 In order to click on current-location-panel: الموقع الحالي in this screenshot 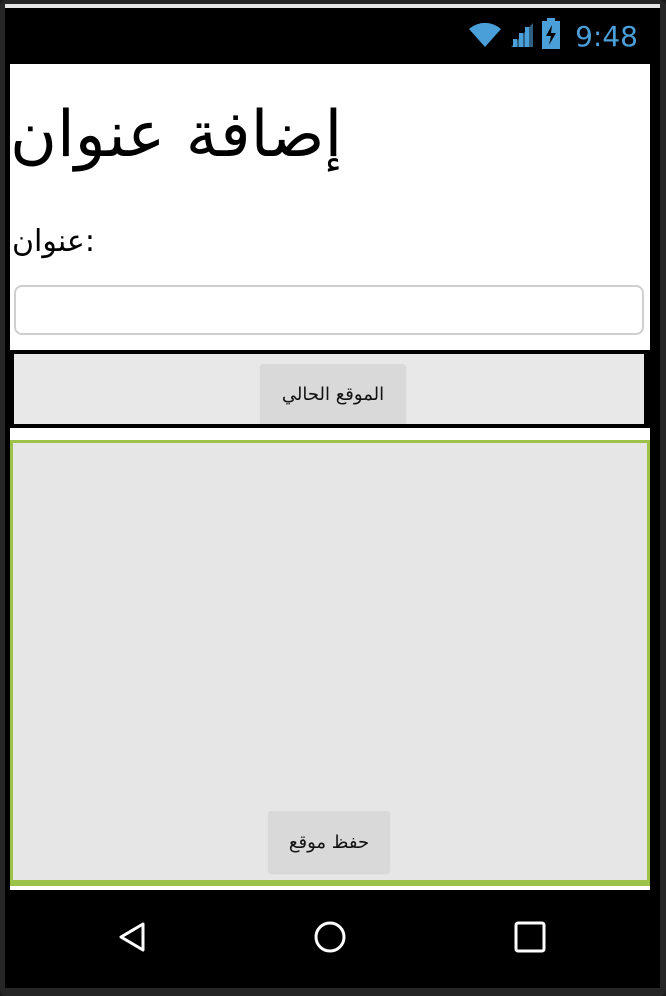, I will do `click(330, 389)`.